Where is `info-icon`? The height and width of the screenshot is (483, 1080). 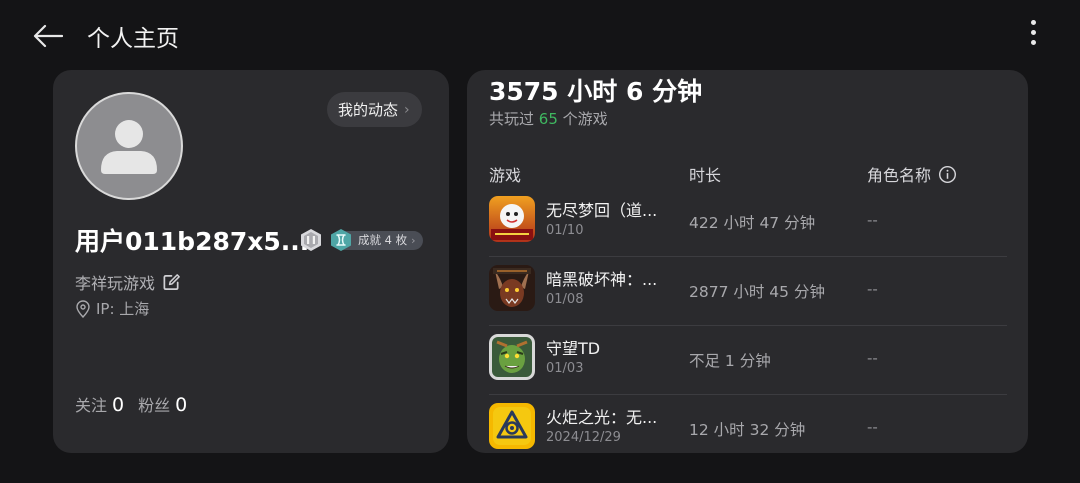
info-icon is located at coordinates (947, 174).